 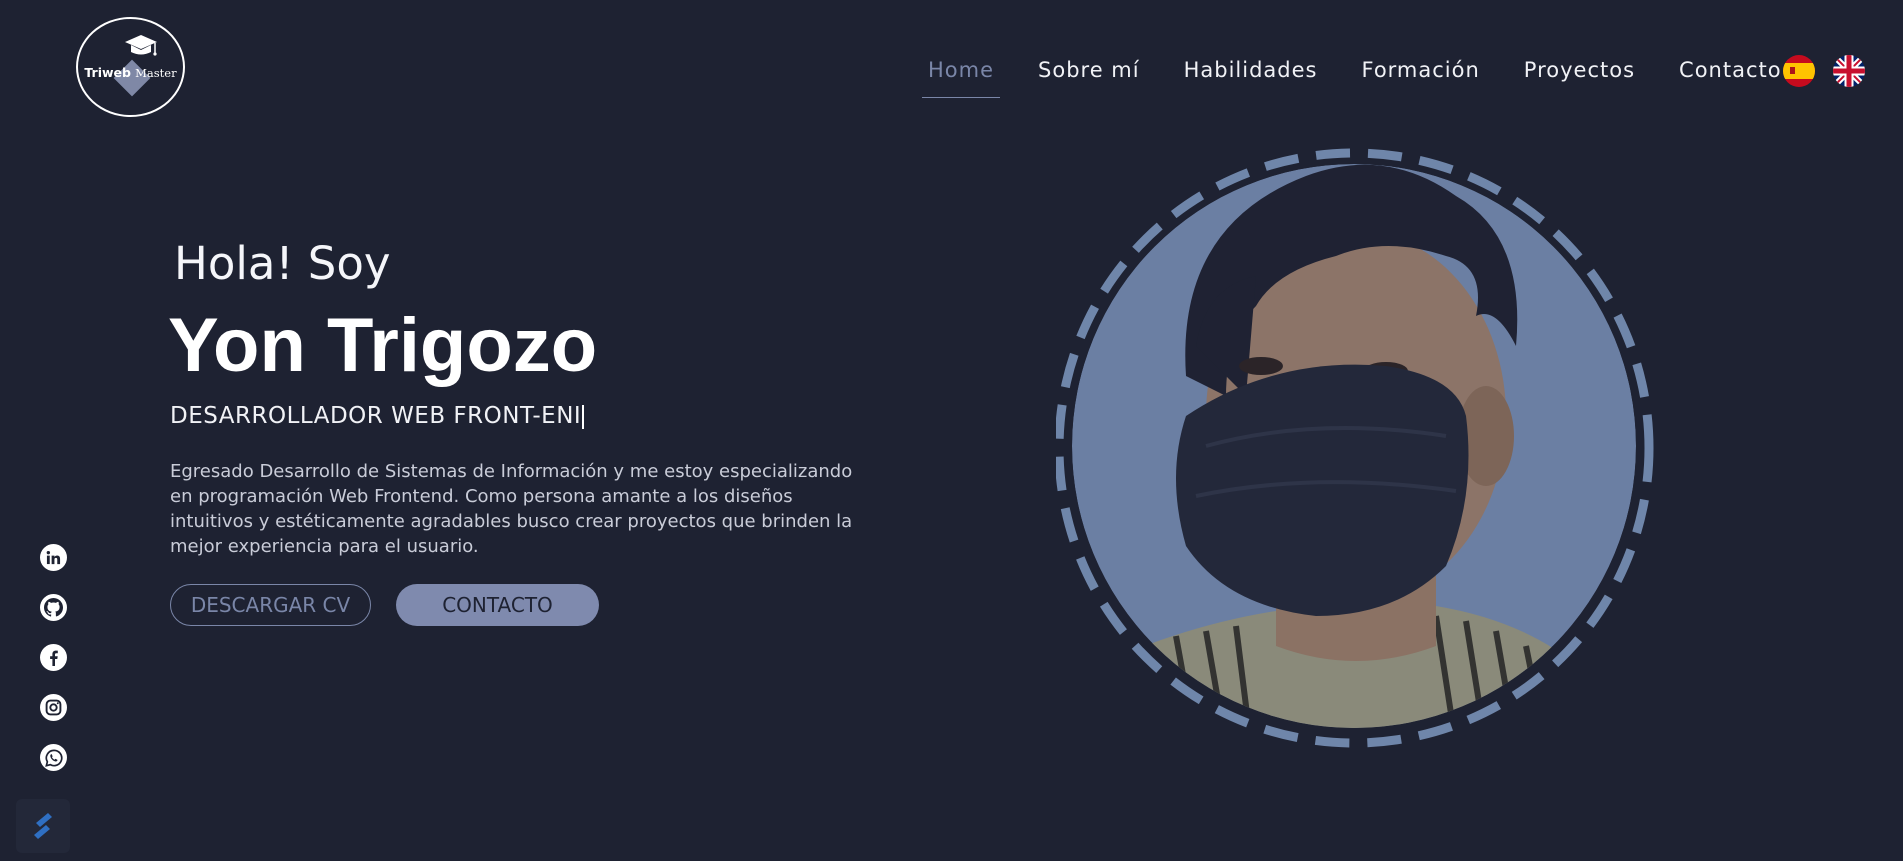 I want to click on nav-item-home: Home, so click(x=961, y=78).